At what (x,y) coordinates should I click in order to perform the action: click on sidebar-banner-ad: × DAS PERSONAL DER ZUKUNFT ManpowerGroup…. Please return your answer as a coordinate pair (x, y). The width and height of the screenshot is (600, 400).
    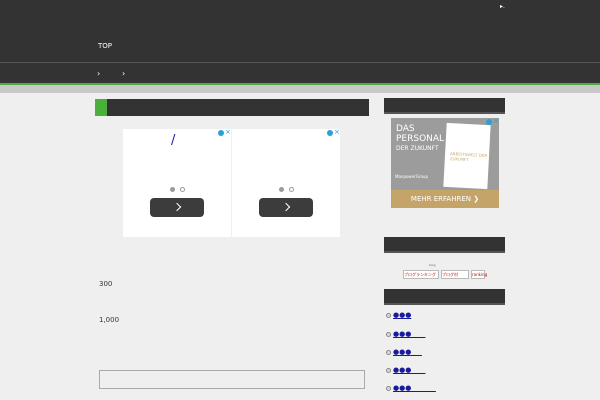
    Looking at the image, I should click on (445, 163).